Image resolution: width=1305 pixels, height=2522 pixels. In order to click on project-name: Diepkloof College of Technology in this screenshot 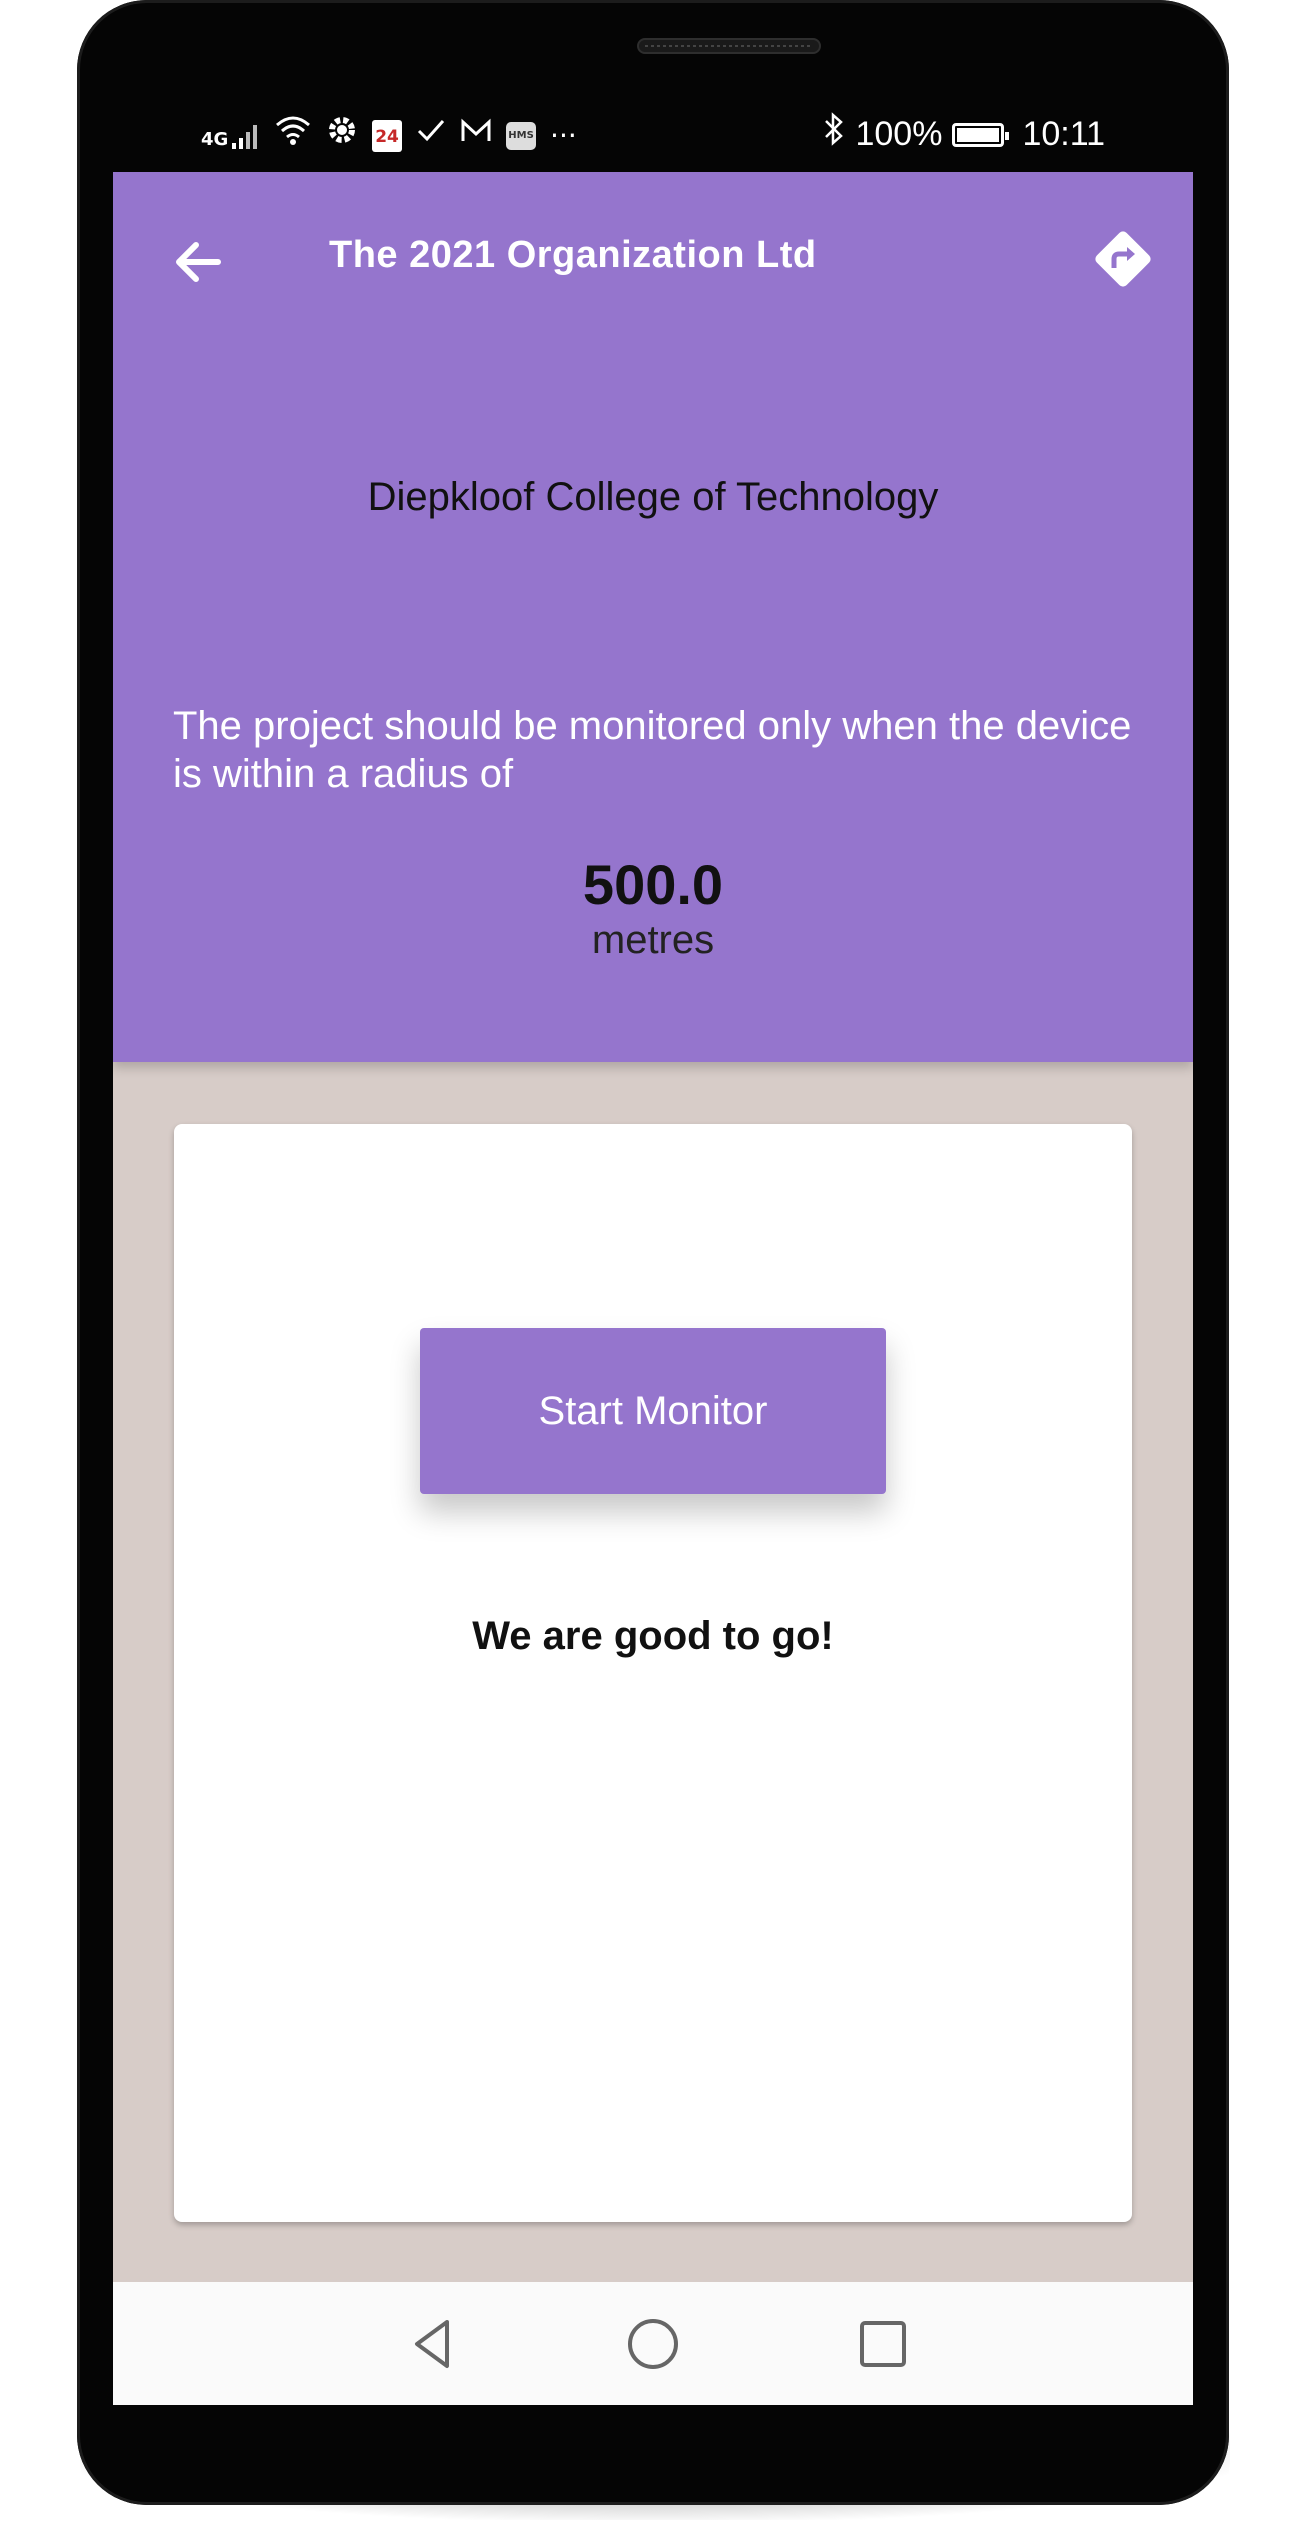, I will do `click(653, 497)`.